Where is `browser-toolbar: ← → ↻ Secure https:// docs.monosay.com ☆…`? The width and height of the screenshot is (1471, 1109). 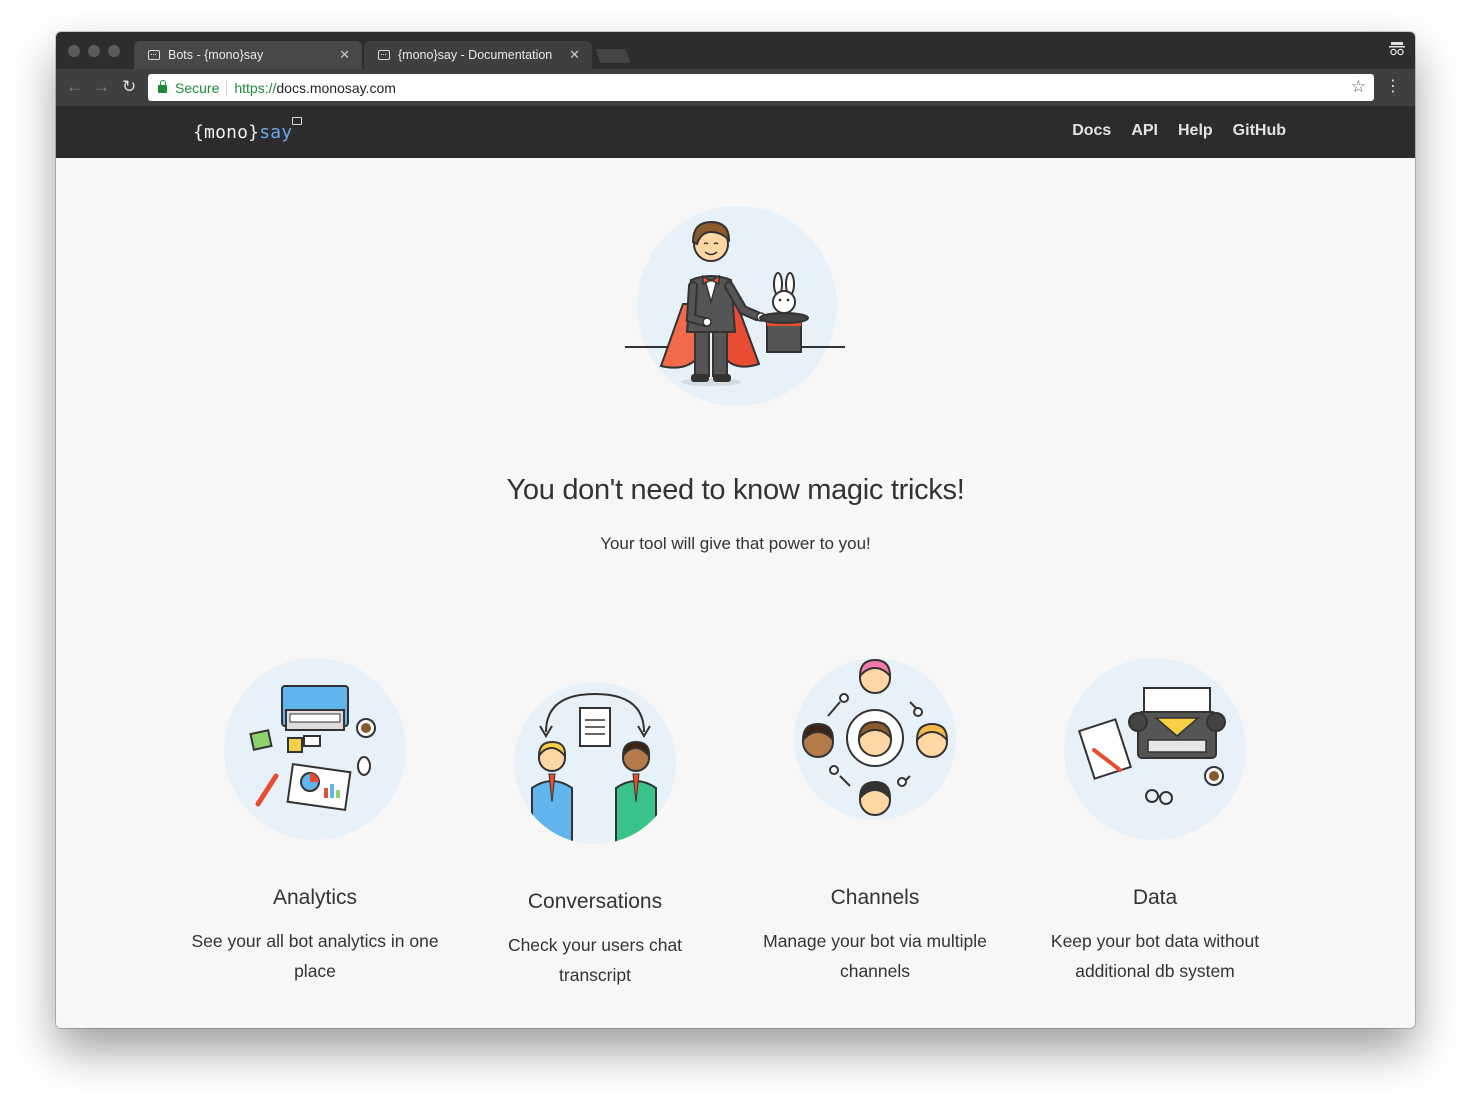
browser-toolbar: ← → ↻ Secure https:// docs.monosay.com ☆… is located at coordinates (735, 87).